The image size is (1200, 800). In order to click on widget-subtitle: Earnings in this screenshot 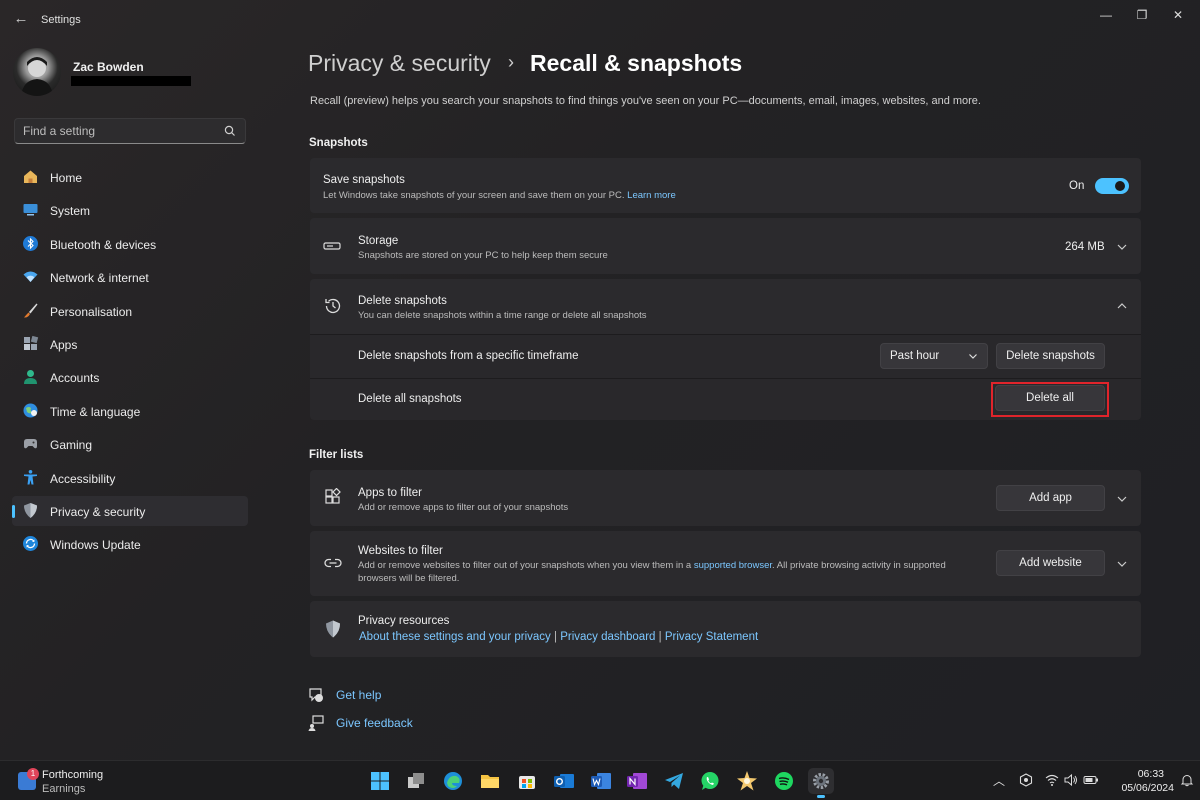, I will do `click(64, 789)`.